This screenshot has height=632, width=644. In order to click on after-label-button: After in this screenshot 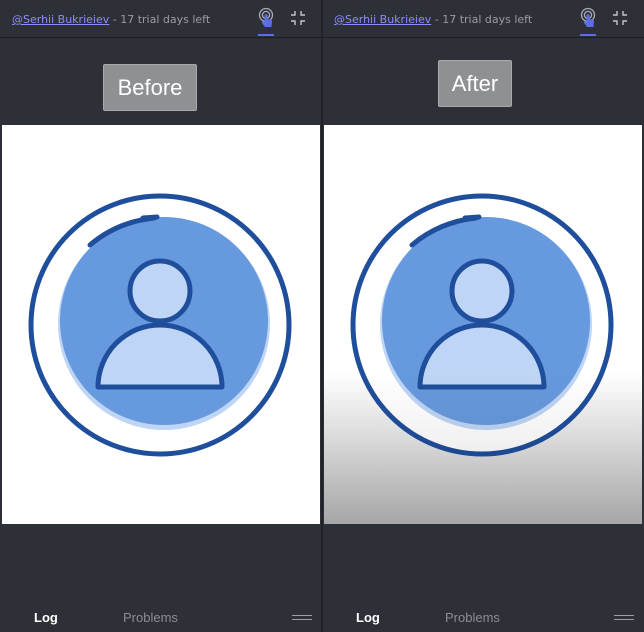, I will do `click(475, 83)`.